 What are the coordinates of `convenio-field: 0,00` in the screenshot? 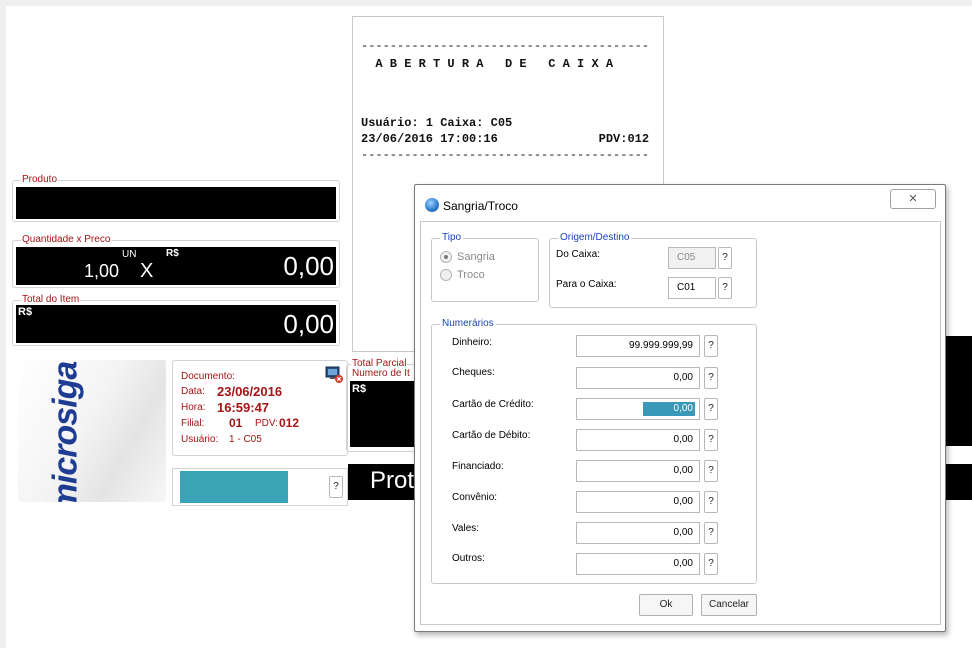 It's located at (638, 502).